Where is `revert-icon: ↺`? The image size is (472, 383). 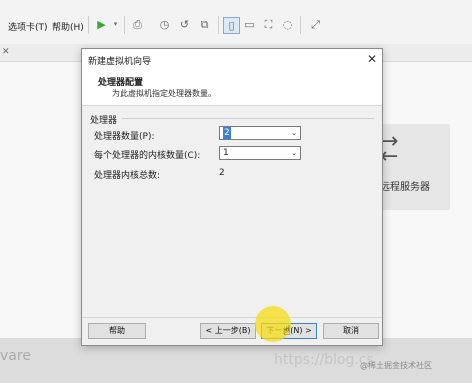 revert-icon: ↺ is located at coordinates (184, 24).